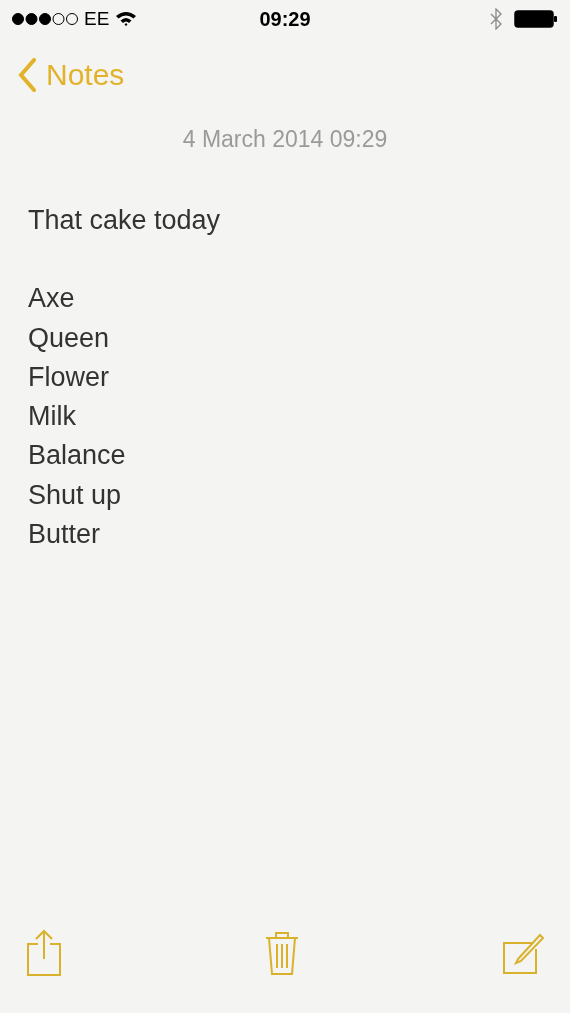 This screenshot has height=1013, width=570. I want to click on note-date: 4 March 2014 09:29, so click(285, 139).